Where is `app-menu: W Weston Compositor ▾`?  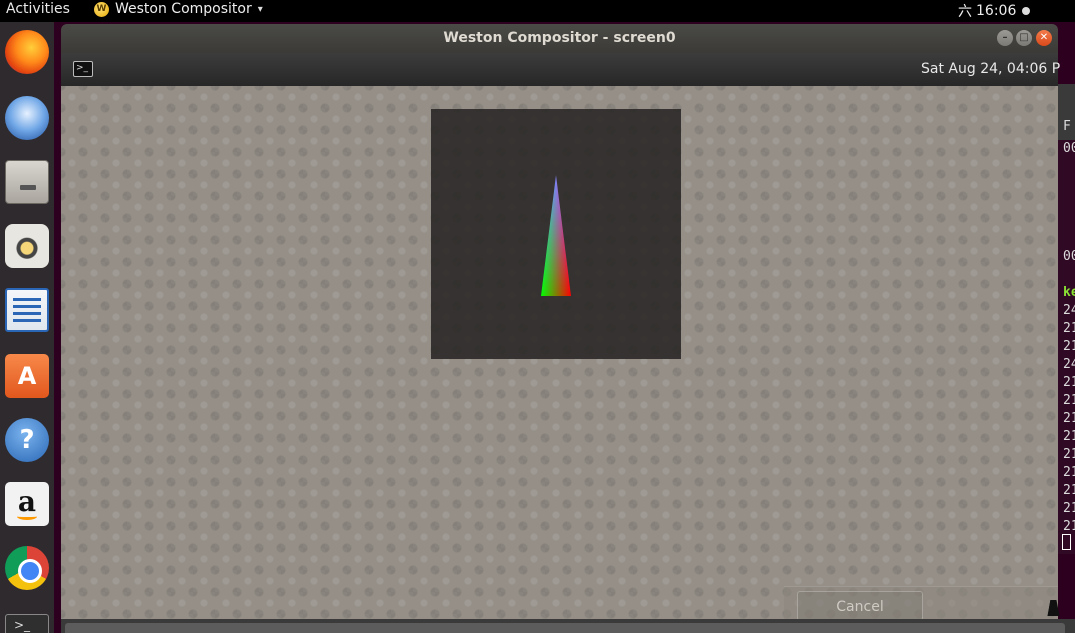
app-menu: W Weston Compositor ▾ is located at coordinates (178, 9).